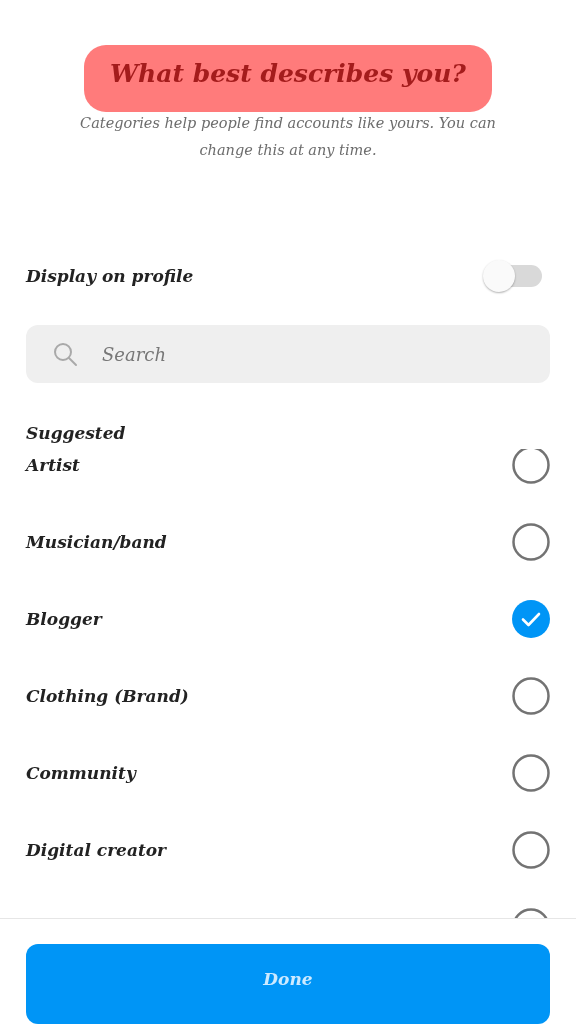  Describe the element at coordinates (288, 476) in the screenshot. I see `category-option: Artist` at that location.